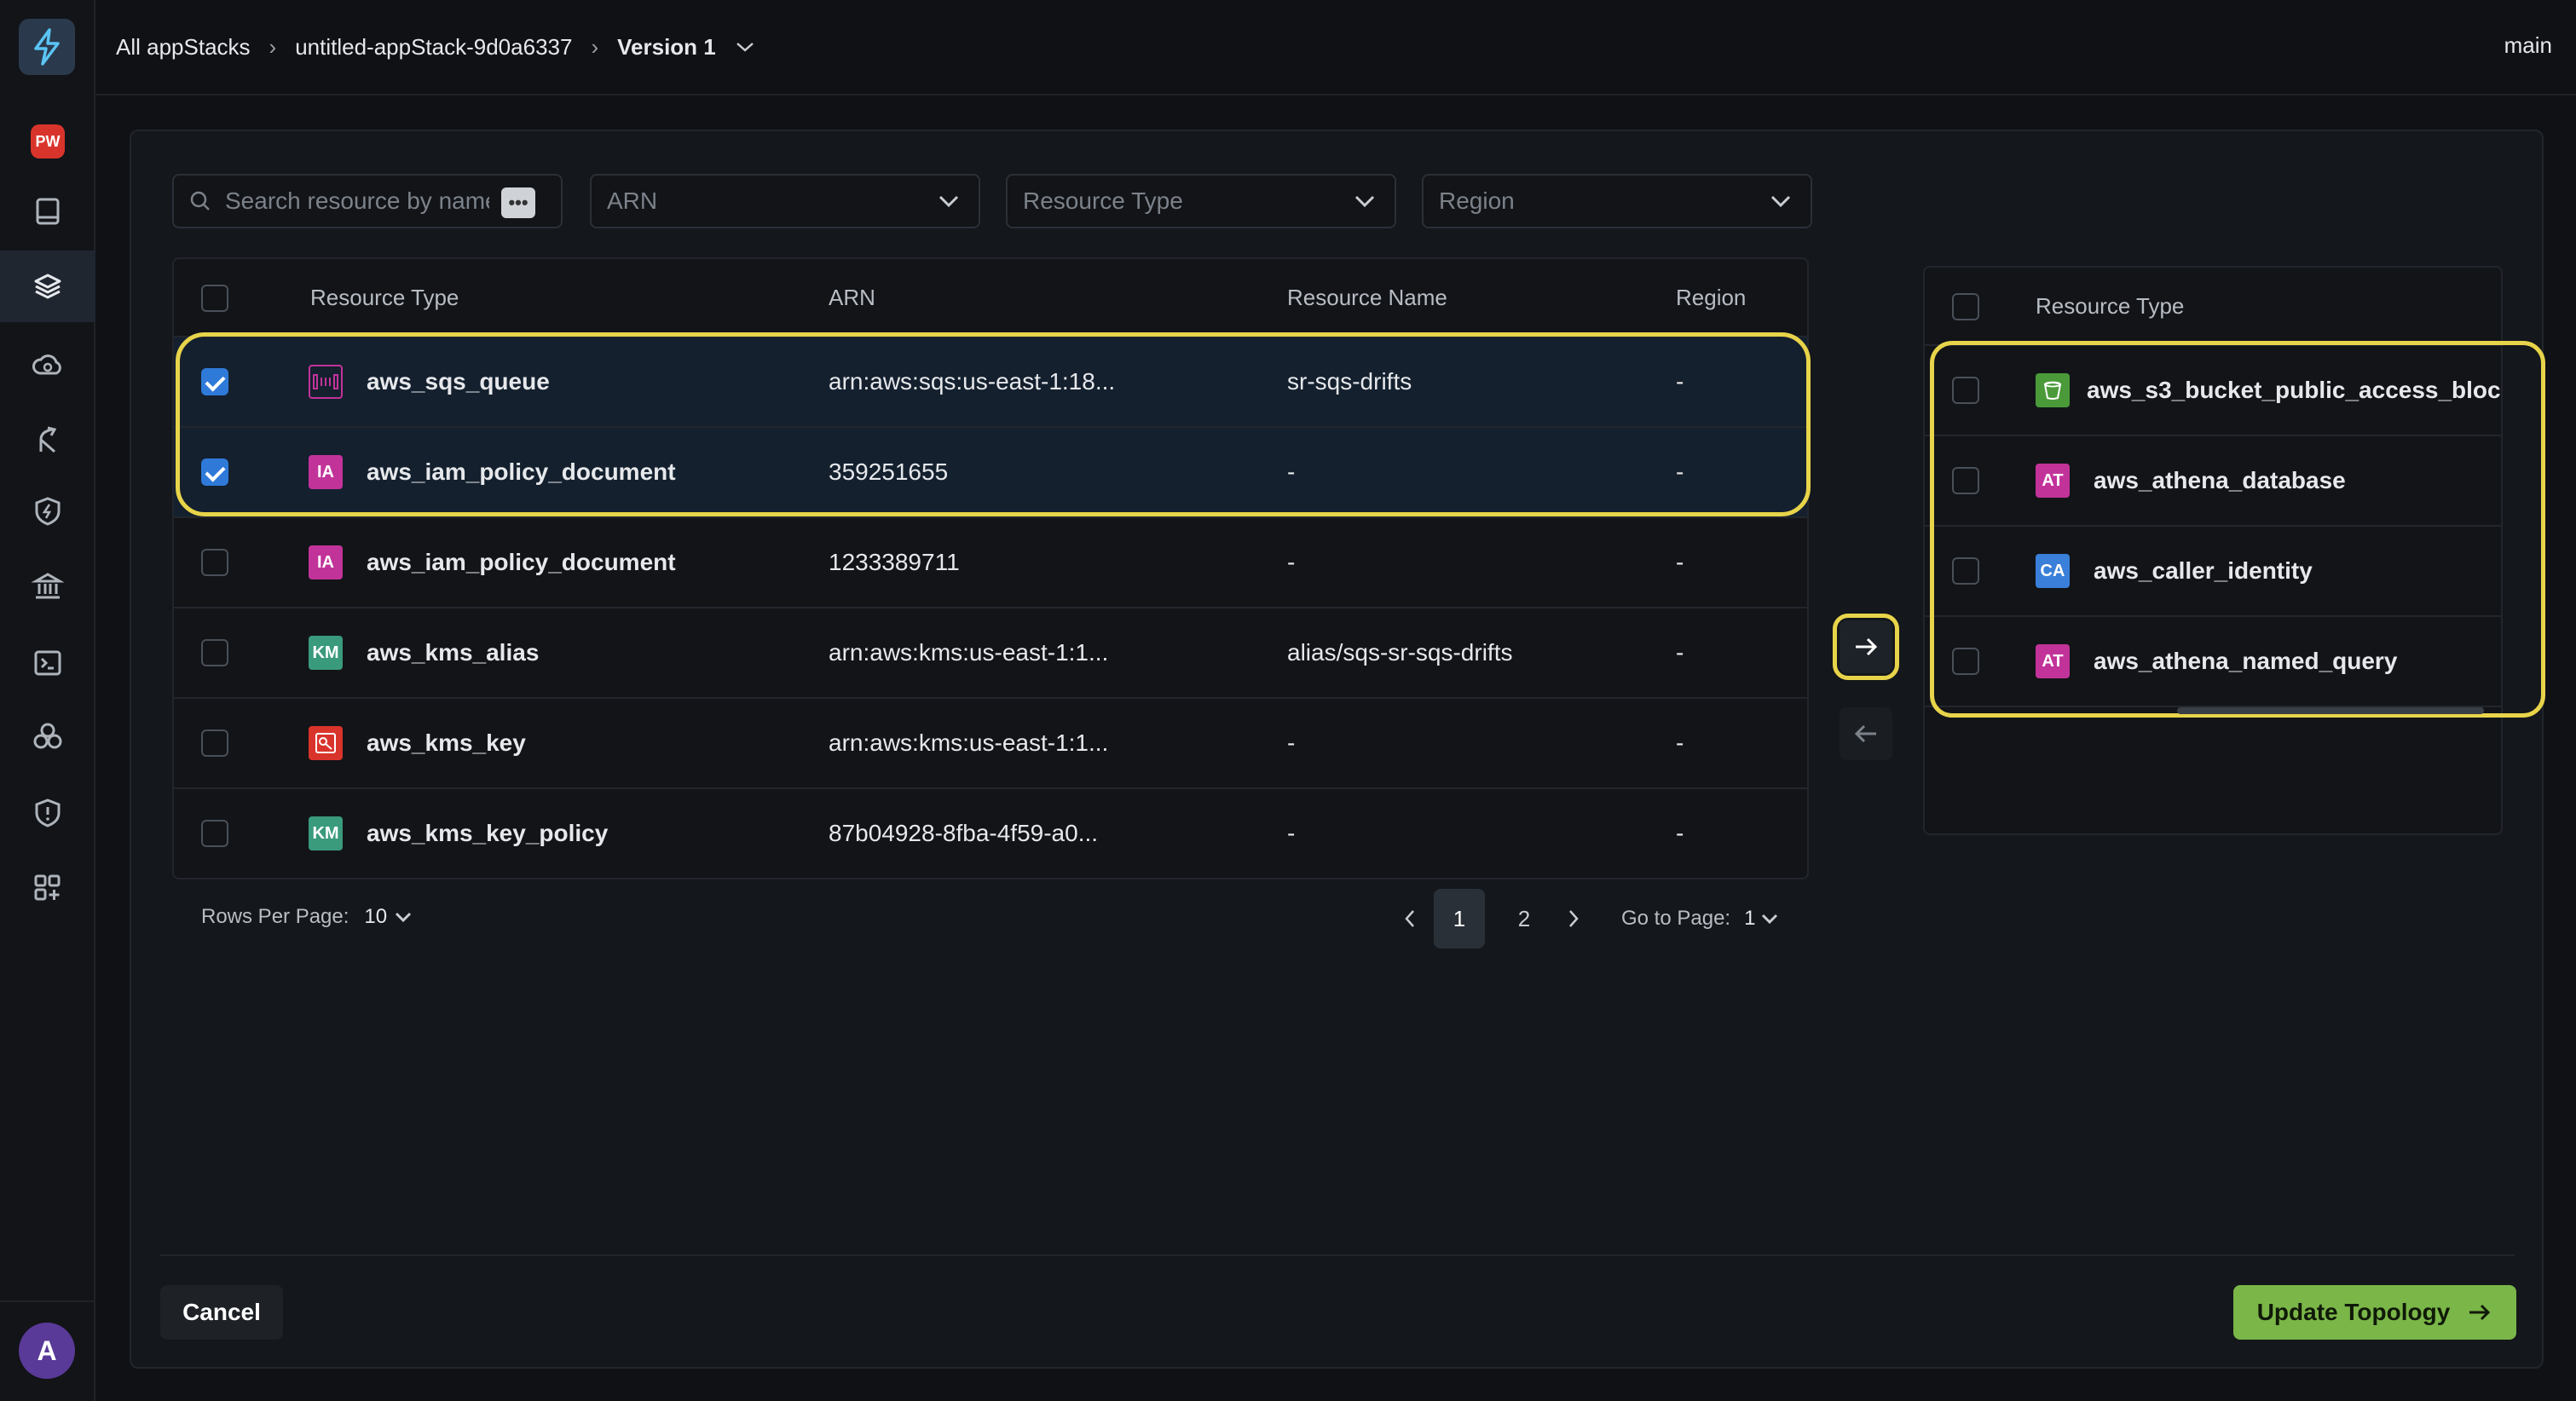 The width and height of the screenshot is (2576, 1401). Describe the element at coordinates (47, 888) in the screenshot. I see `sidebar-item-integrations` at that location.